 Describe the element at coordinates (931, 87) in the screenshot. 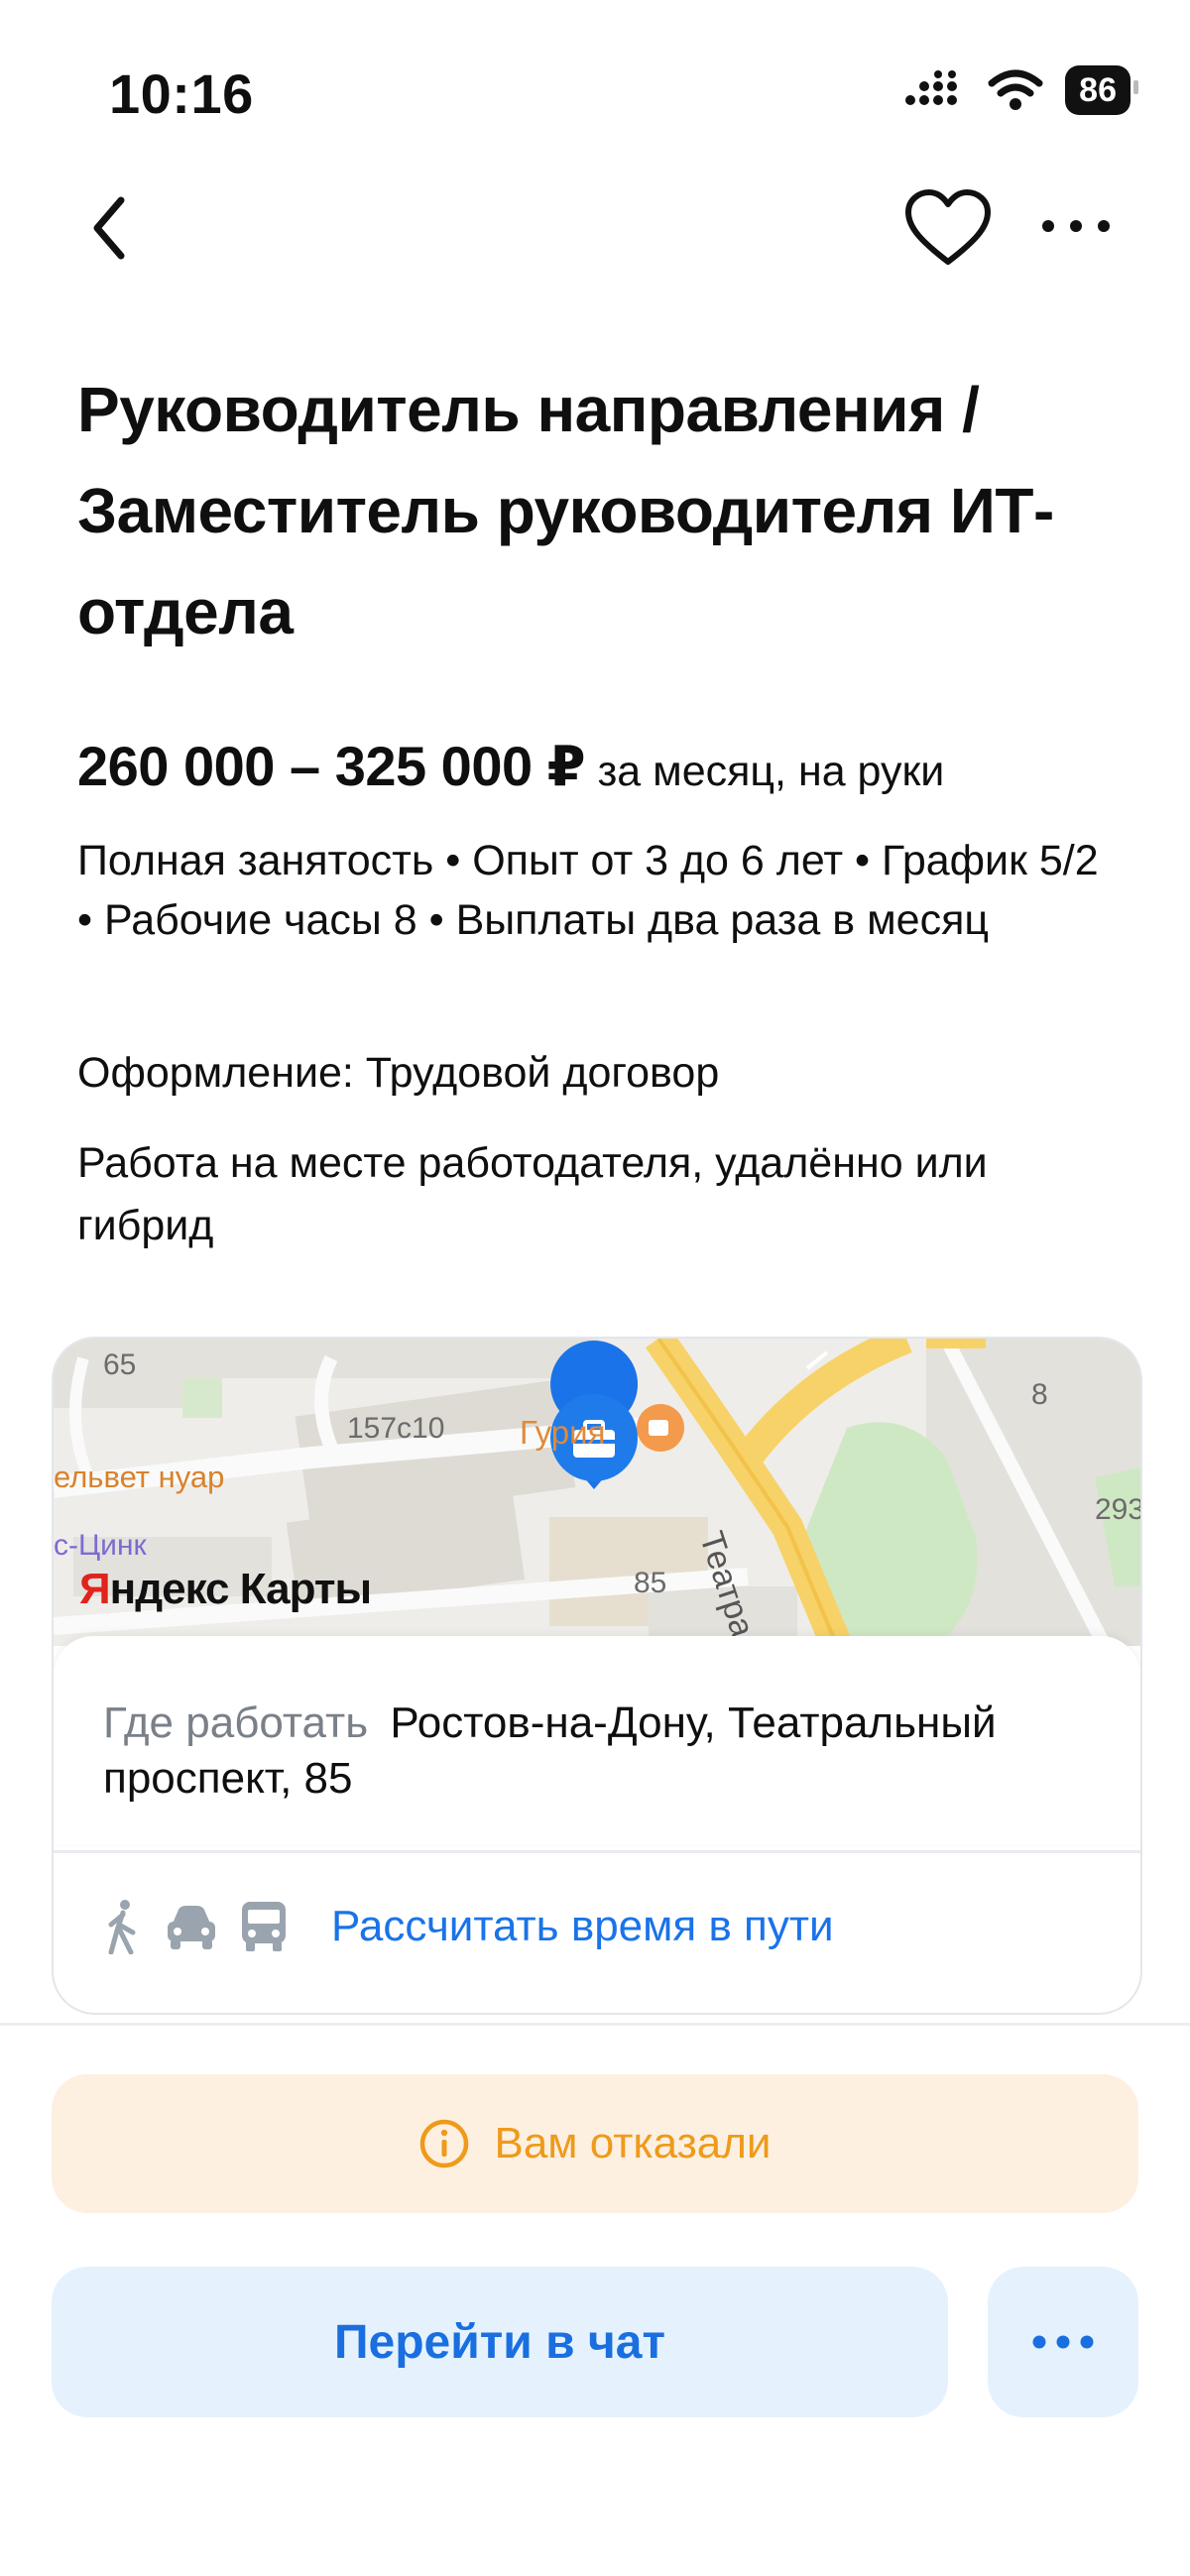

I see `signal-icon` at that location.